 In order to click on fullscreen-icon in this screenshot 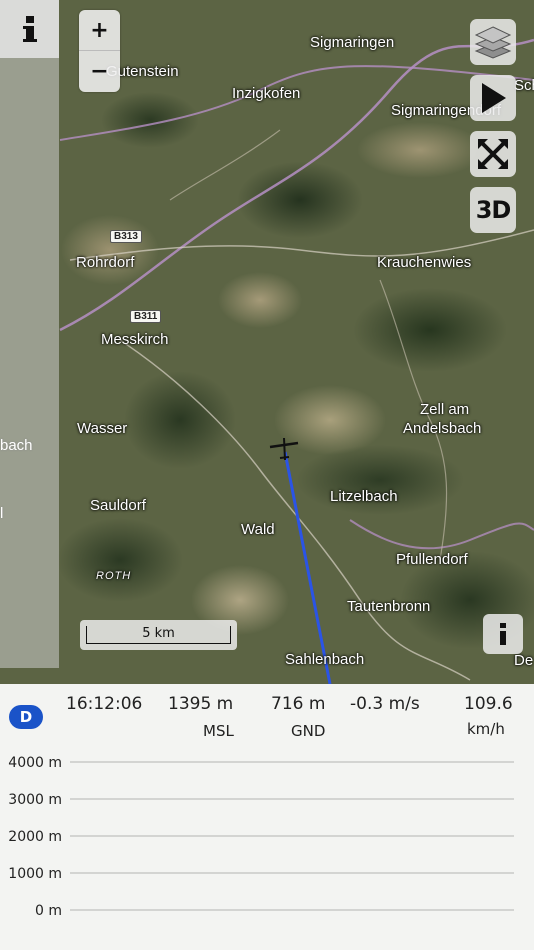, I will do `click(493, 154)`.